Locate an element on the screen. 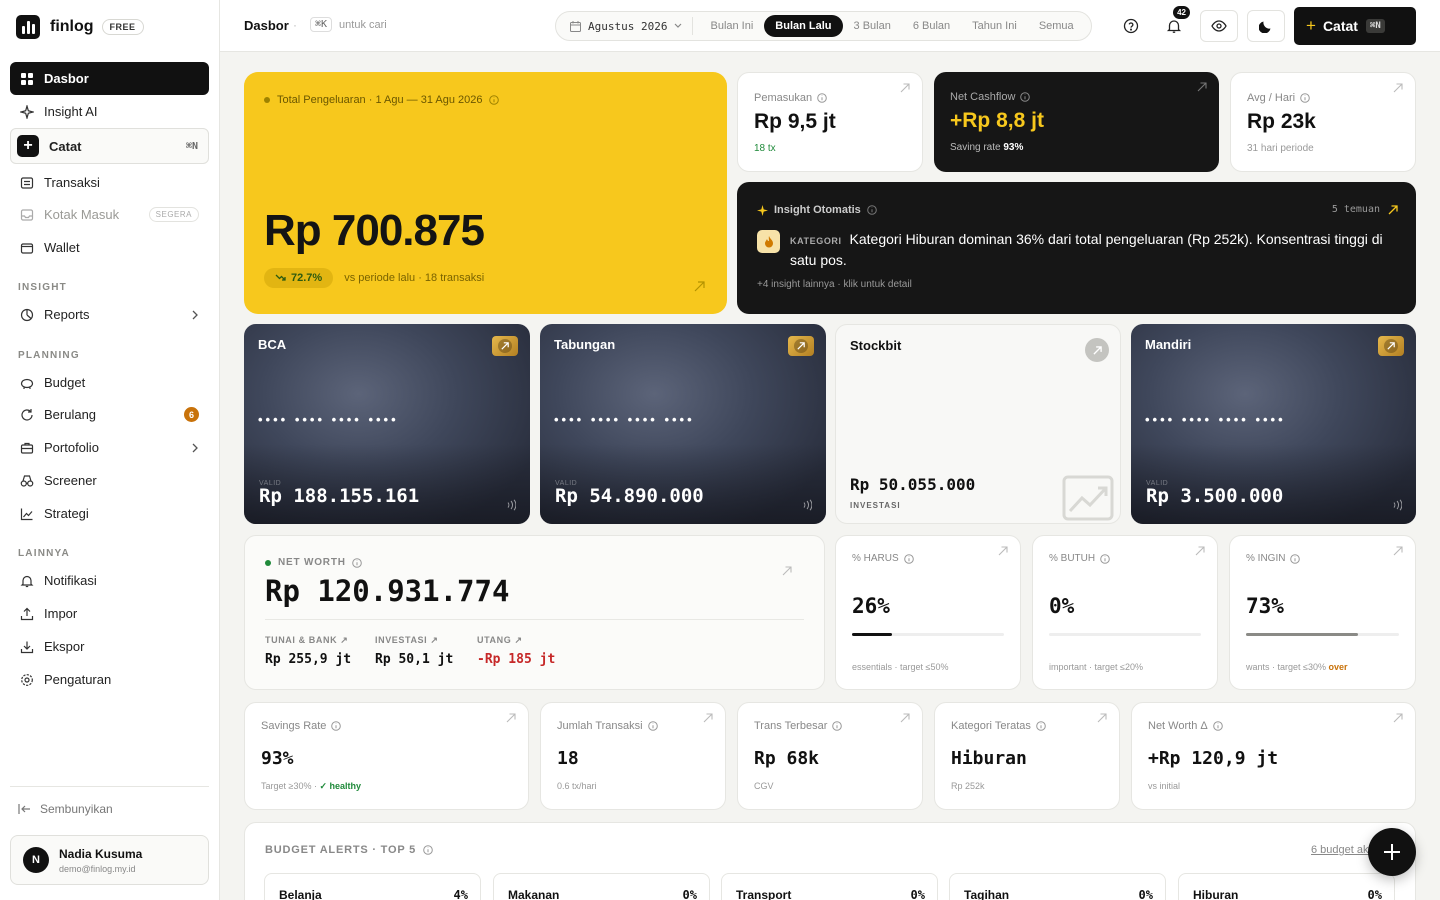  quick-add-button is located at coordinates (1392, 852).